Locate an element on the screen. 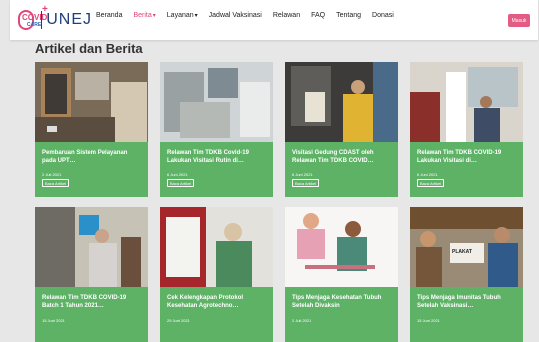 The image size is (539, 342). nav-berita: Berita▾ is located at coordinates (144, 15).